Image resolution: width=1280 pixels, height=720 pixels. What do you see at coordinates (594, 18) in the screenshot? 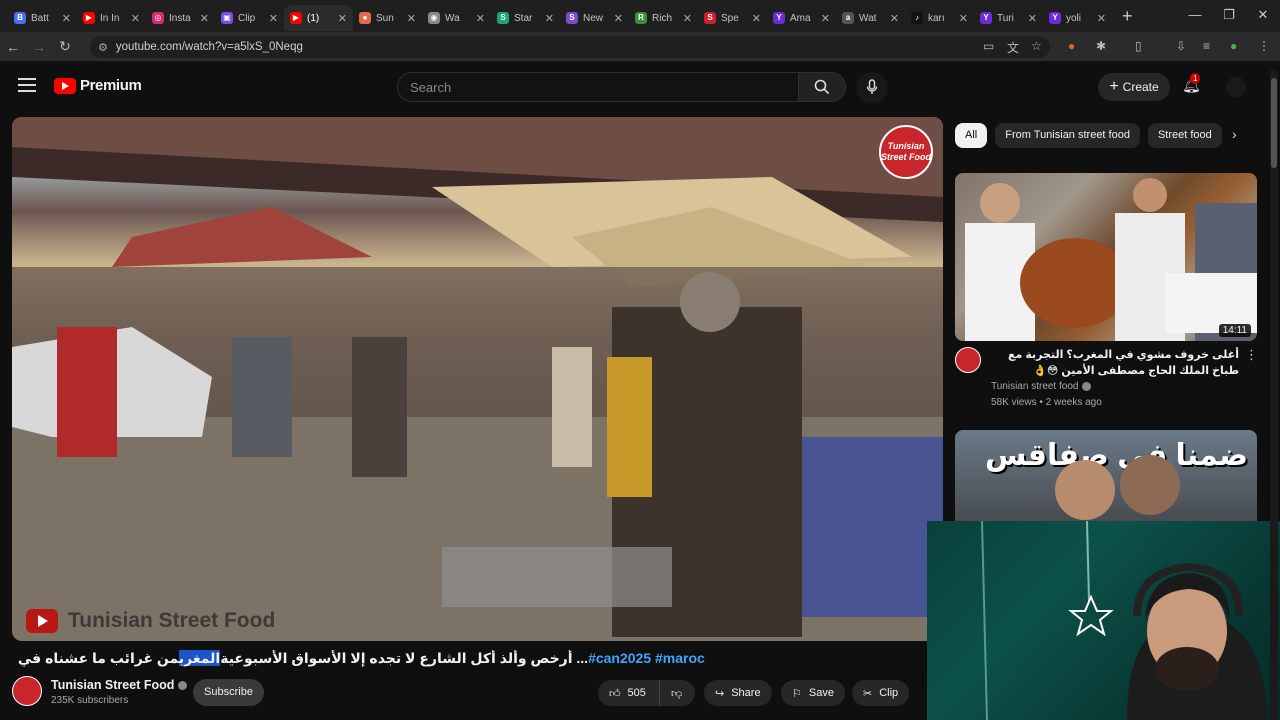
I see `browser-tab: S New ✕` at bounding box center [594, 18].